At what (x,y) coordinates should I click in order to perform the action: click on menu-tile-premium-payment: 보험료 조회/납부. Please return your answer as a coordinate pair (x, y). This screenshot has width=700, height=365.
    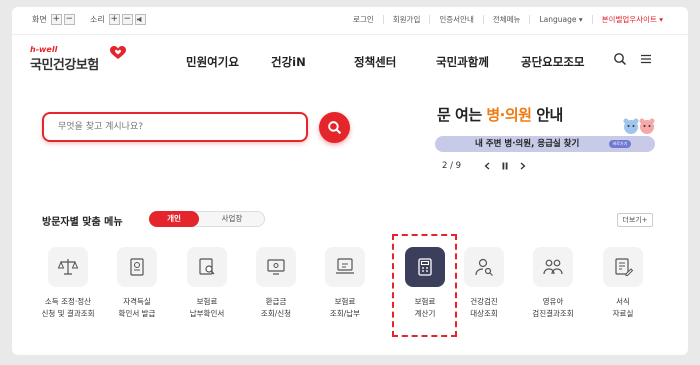
    Looking at the image, I should click on (345, 283).